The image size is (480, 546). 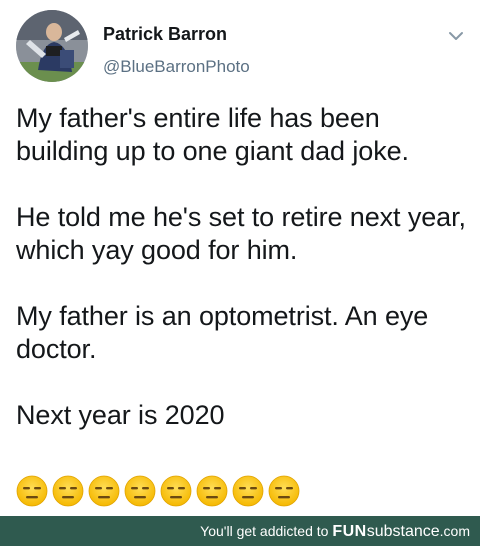 I want to click on emoji-row, so click(x=158, y=491).